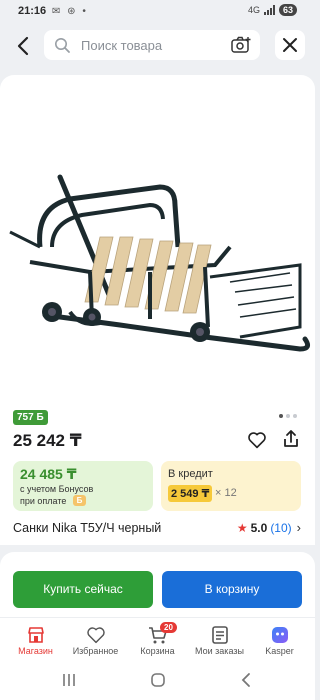 This screenshot has height=700, width=320. Describe the element at coordinates (35, 635) in the screenshot. I see `shop-icon` at that location.